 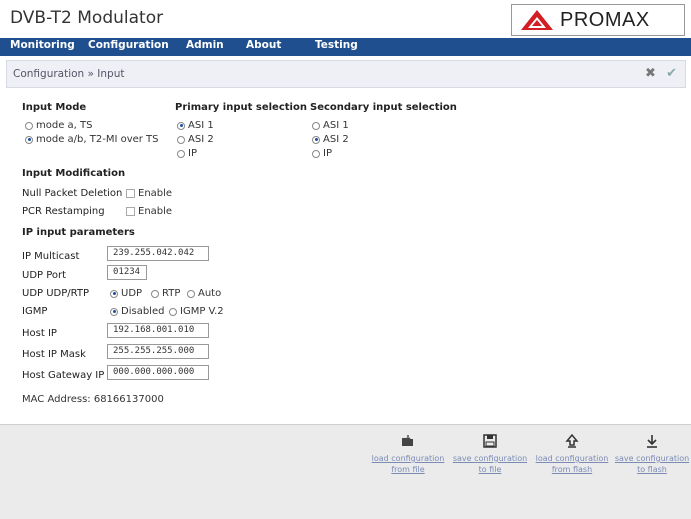 I want to click on ip-multicast-label: IP Multicast, so click(x=51, y=256).